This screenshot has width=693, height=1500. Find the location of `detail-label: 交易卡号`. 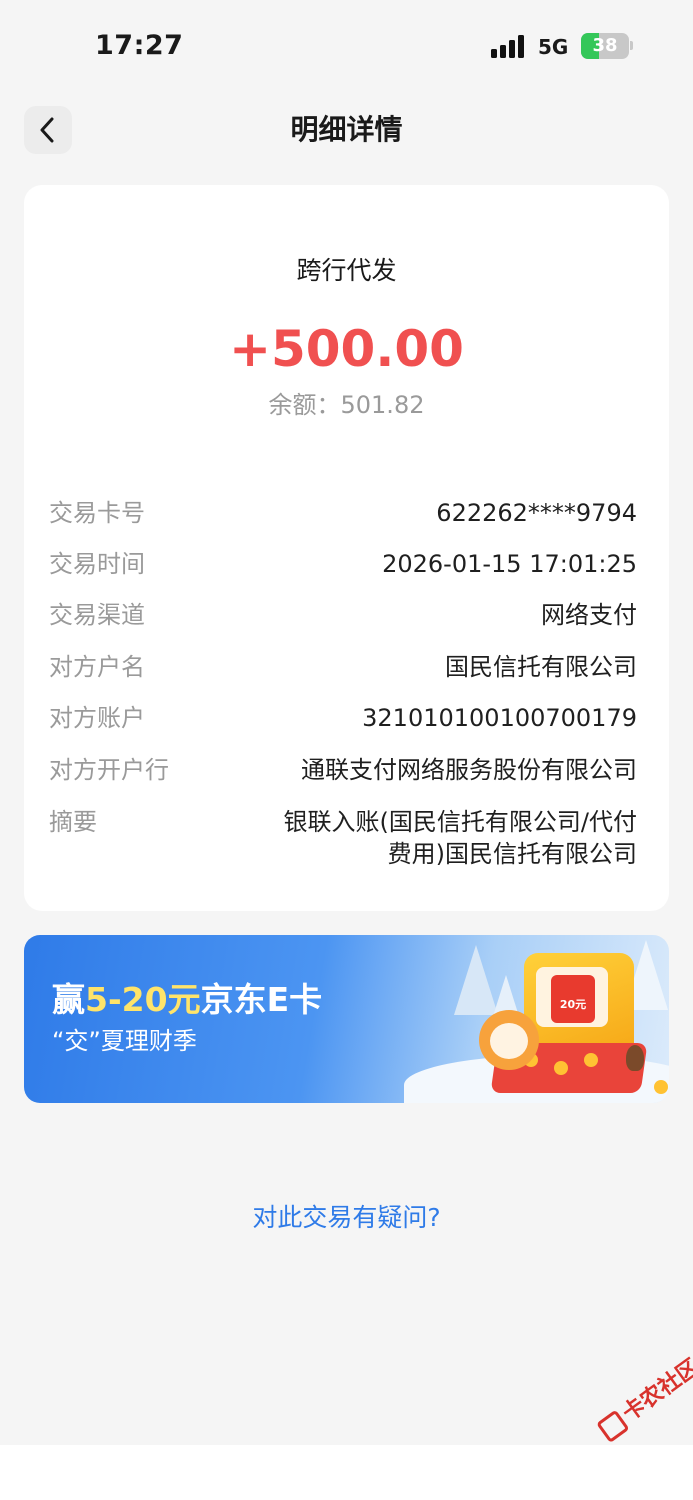

detail-label: 交易卡号 is located at coordinates (97, 513).